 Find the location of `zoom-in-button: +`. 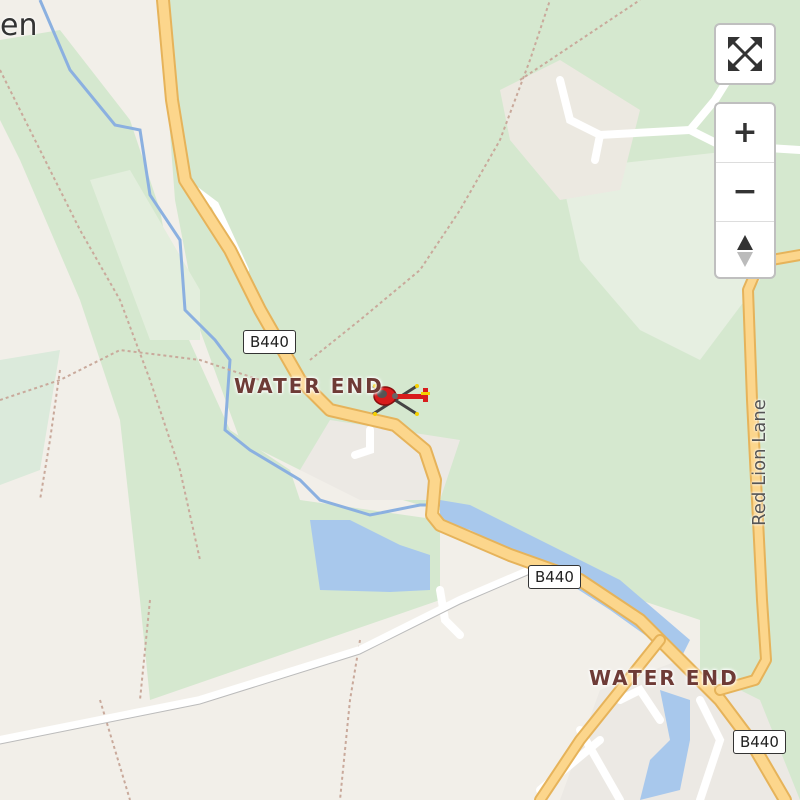

zoom-in-button: + is located at coordinates (745, 133).